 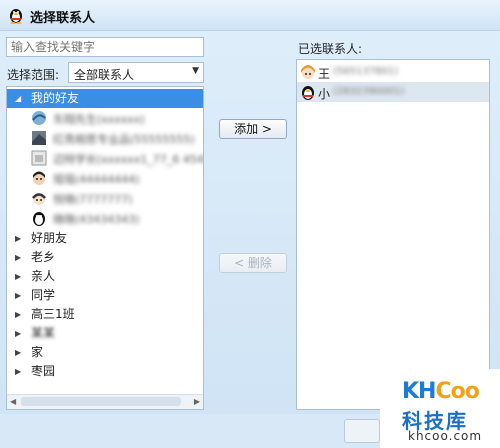 What do you see at coordinates (366, 71) in the screenshot?
I see `selected-contact-detail: (565137801)` at bounding box center [366, 71].